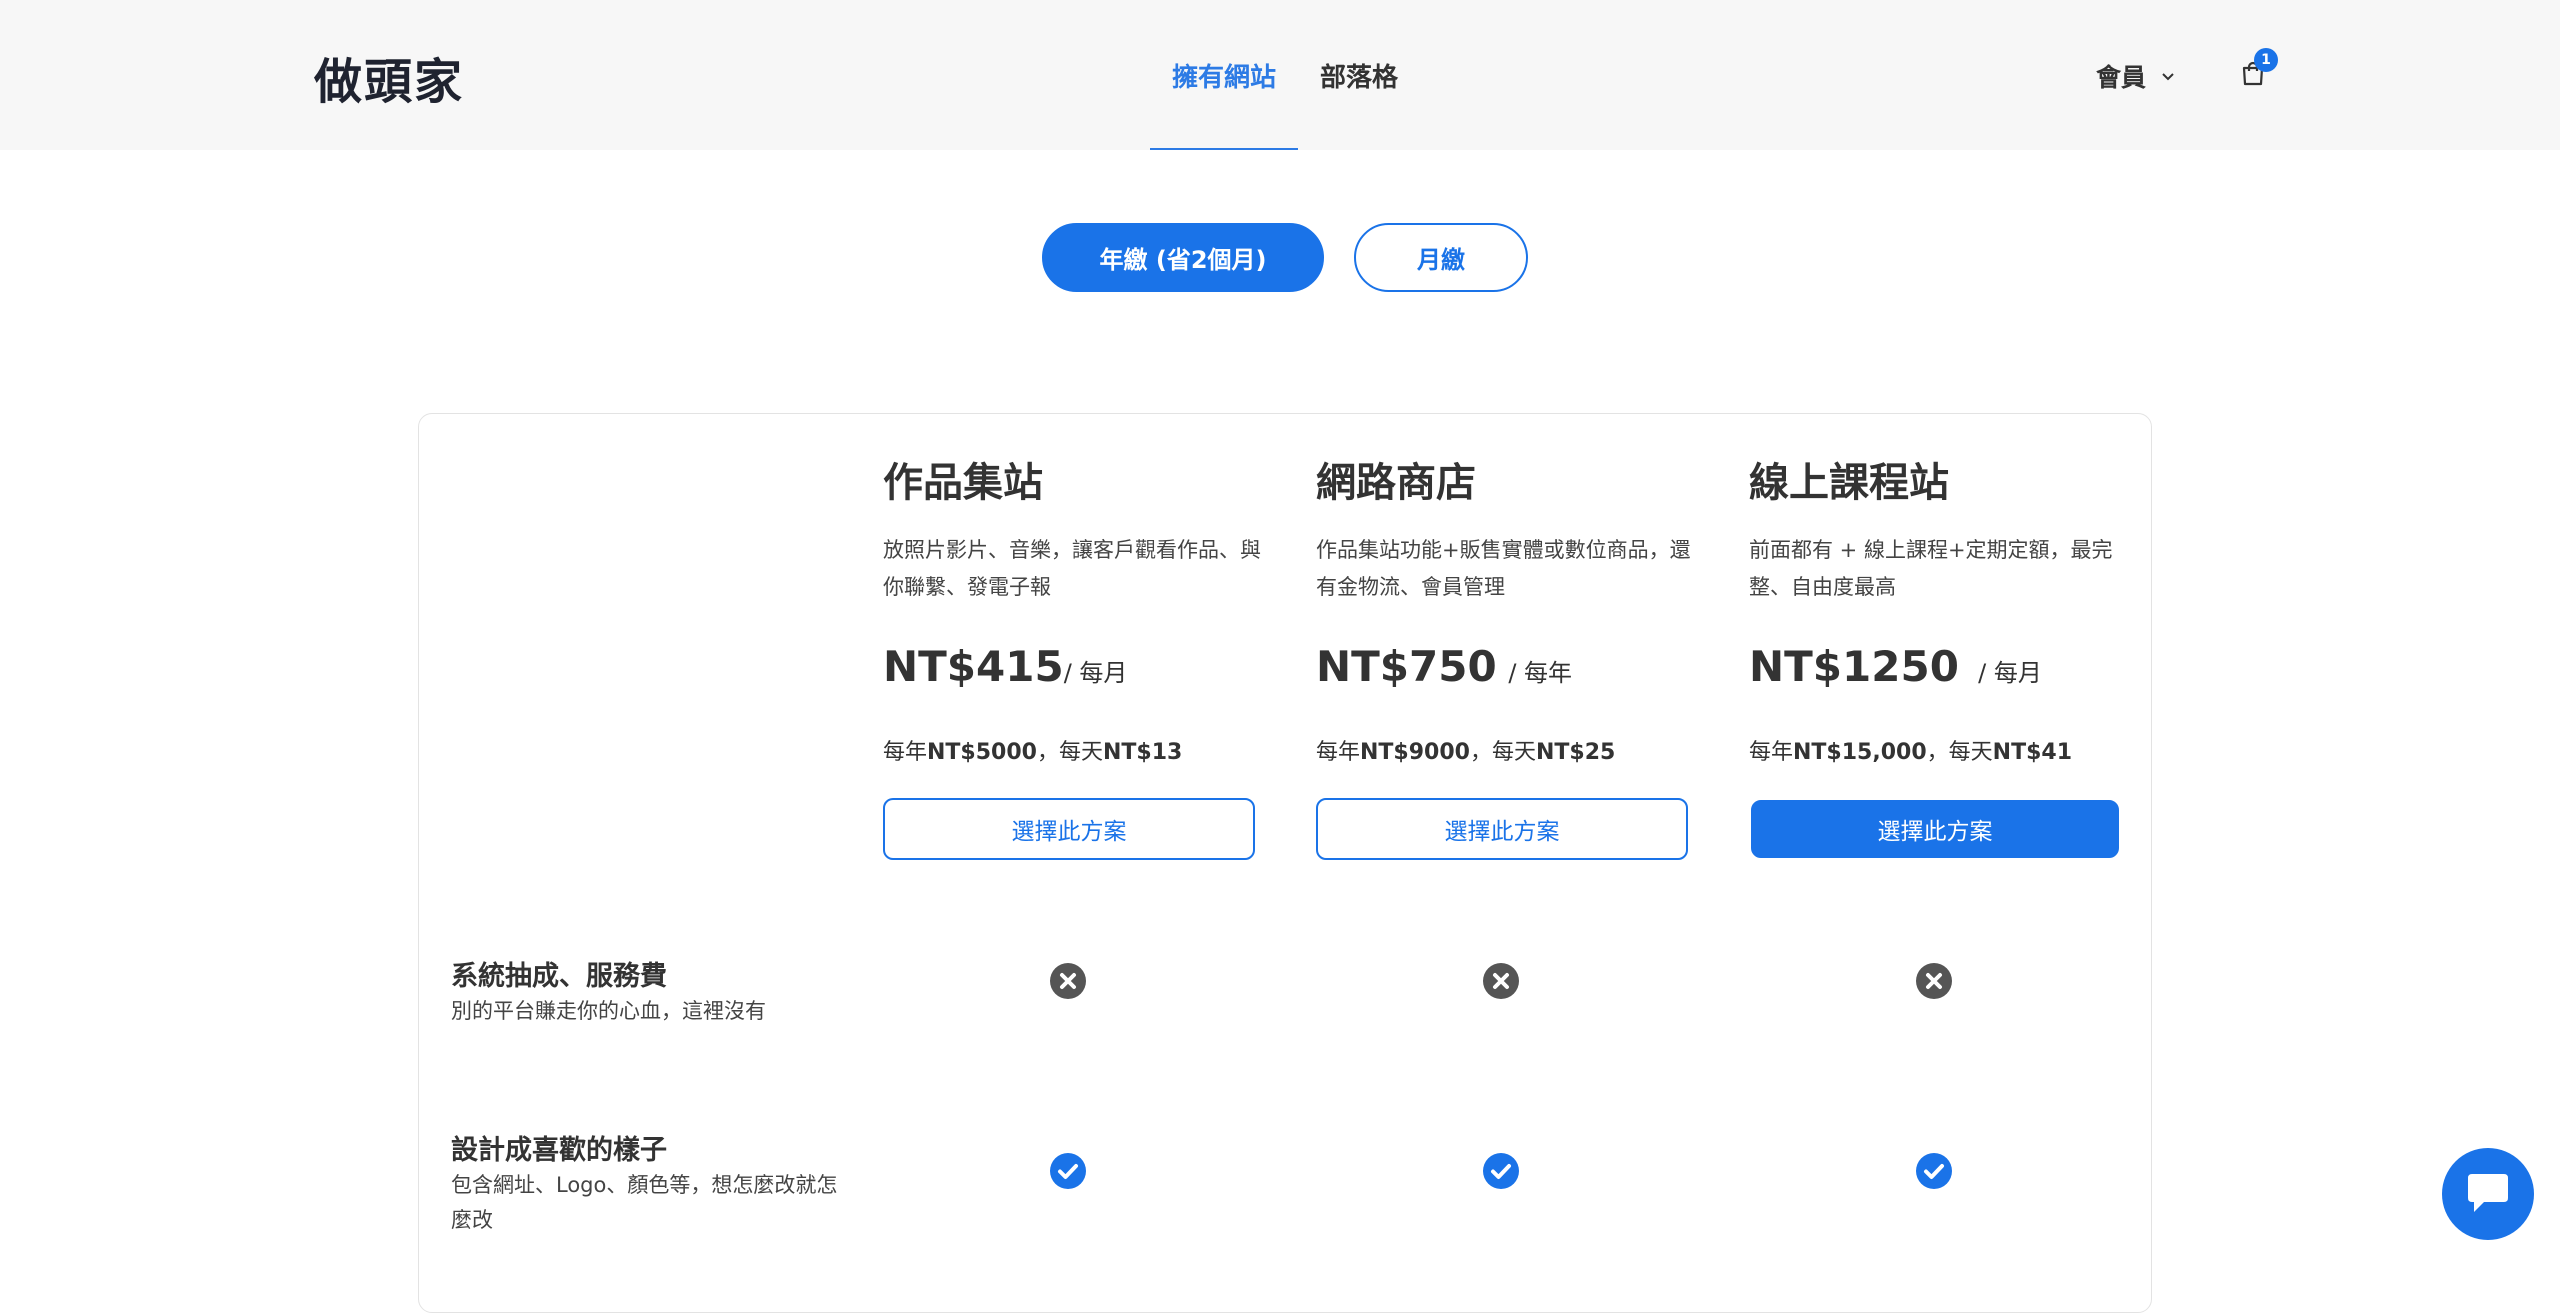 Image resolution: width=2560 pixels, height=1313 pixels. I want to click on plan-description: 放照片影片、音樂，讓客戶觀看作品、與你聯繫、發電子報, so click(1072, 568).